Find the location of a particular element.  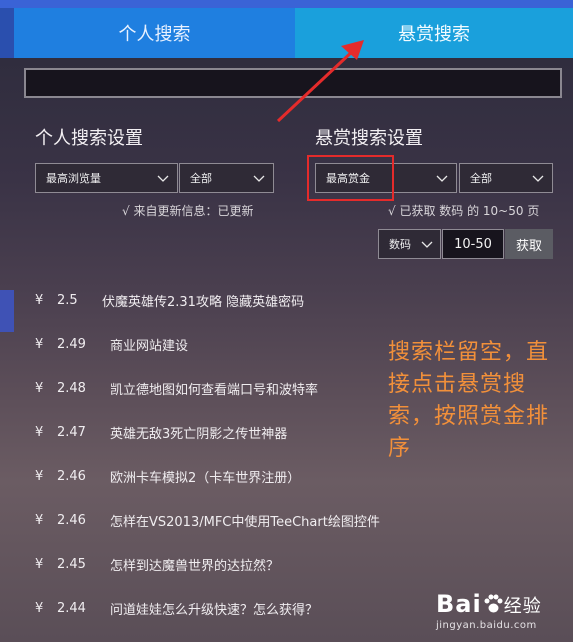

reward-amount: 2.5 is located at coordinates (67, 300).